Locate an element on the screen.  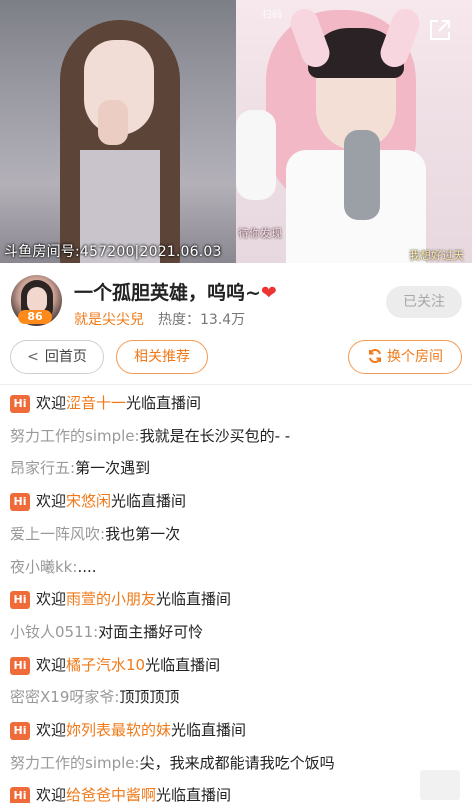
chat-username: 小钕人0511: is located at coordinates (54, 632).